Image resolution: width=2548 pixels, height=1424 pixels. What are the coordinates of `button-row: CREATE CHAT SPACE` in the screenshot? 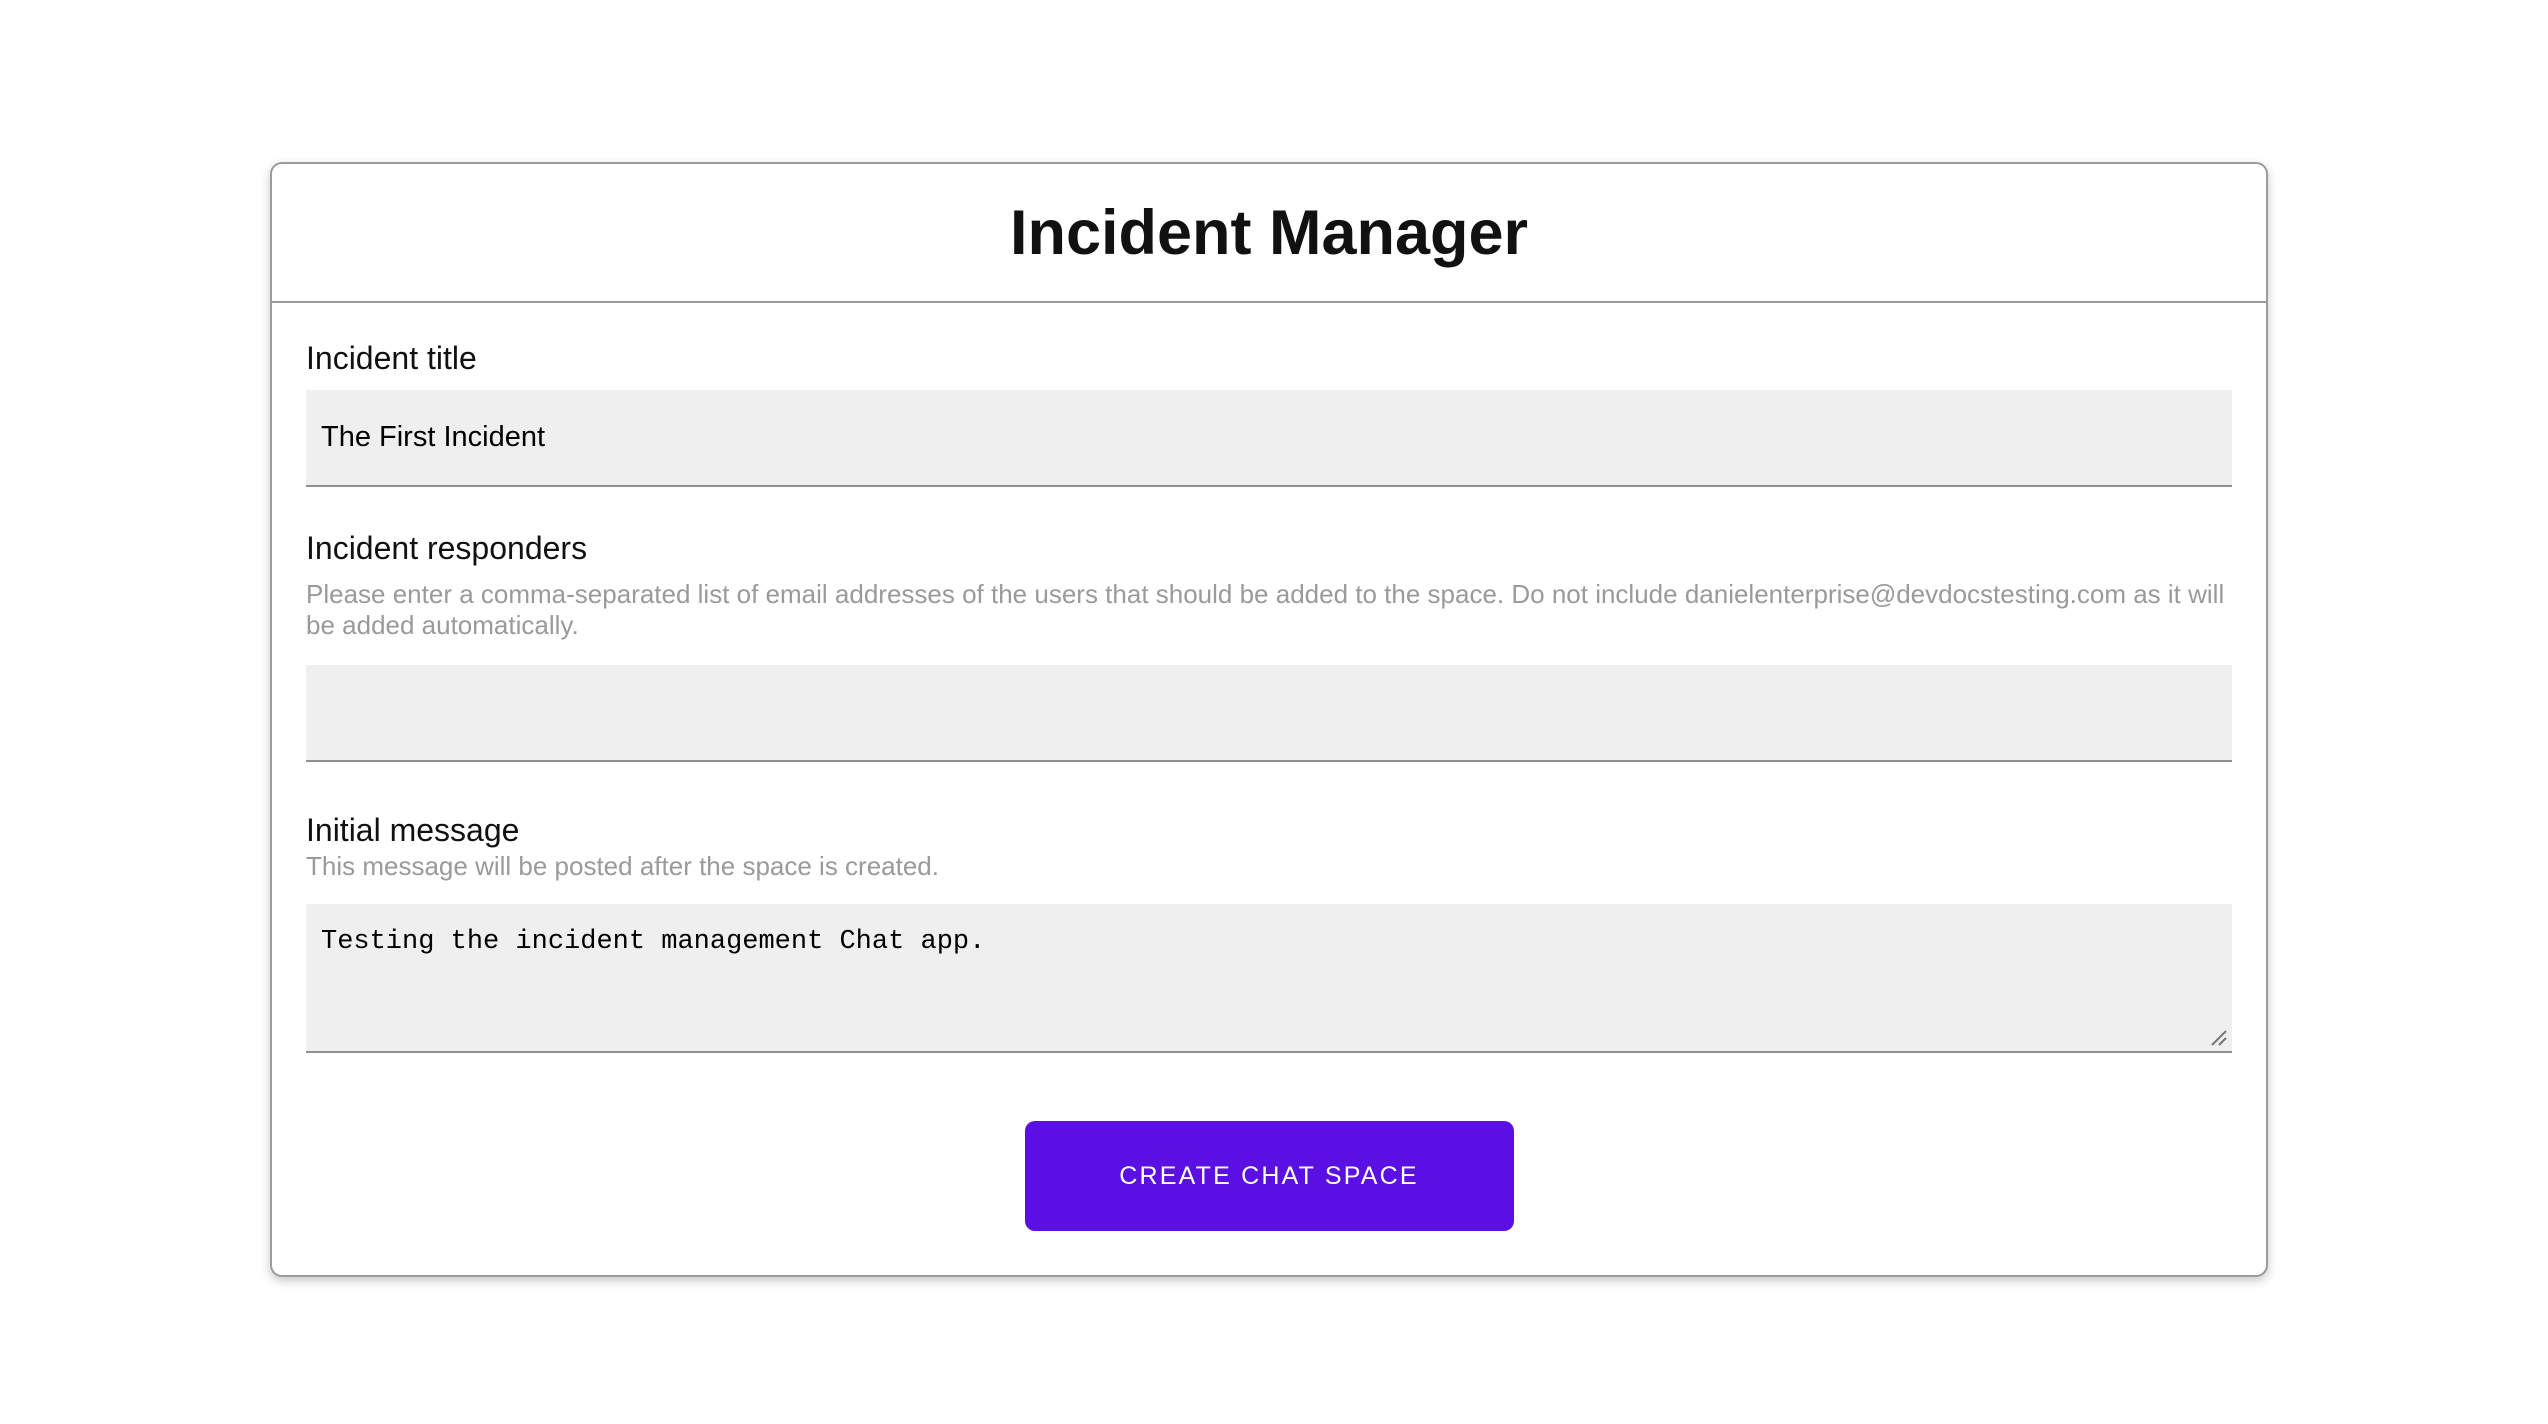 It's located at (1269, 1176).